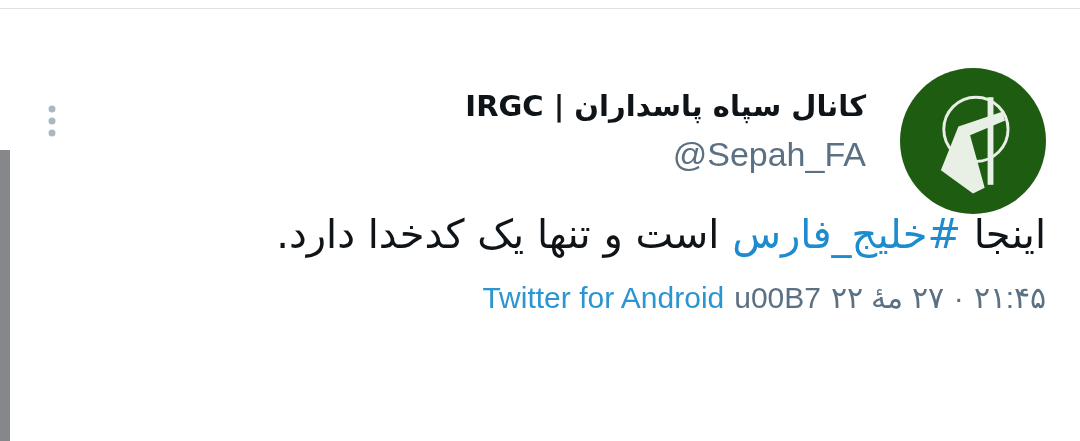  Describe the element at coordinates (52, 121) in the screenshot. I see `more-options-icon` at that location.